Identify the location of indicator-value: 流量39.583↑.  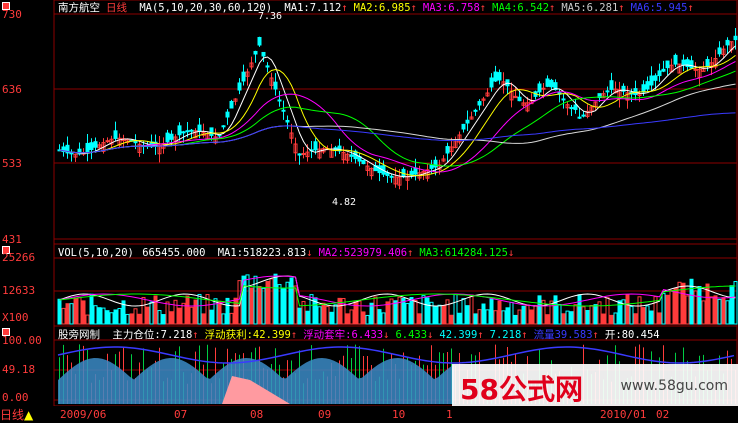
(566, 335).